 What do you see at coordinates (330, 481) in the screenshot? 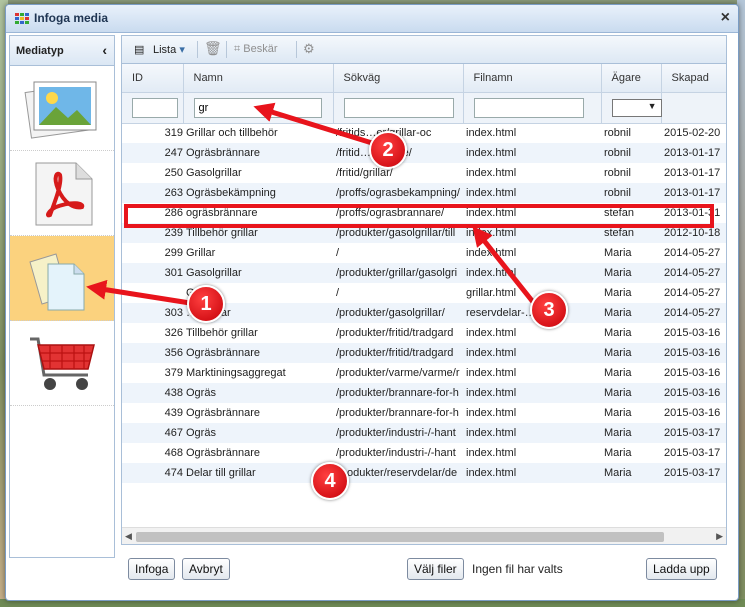
I see `annotation-badge-4: 4` at bounding box center [330, 481].